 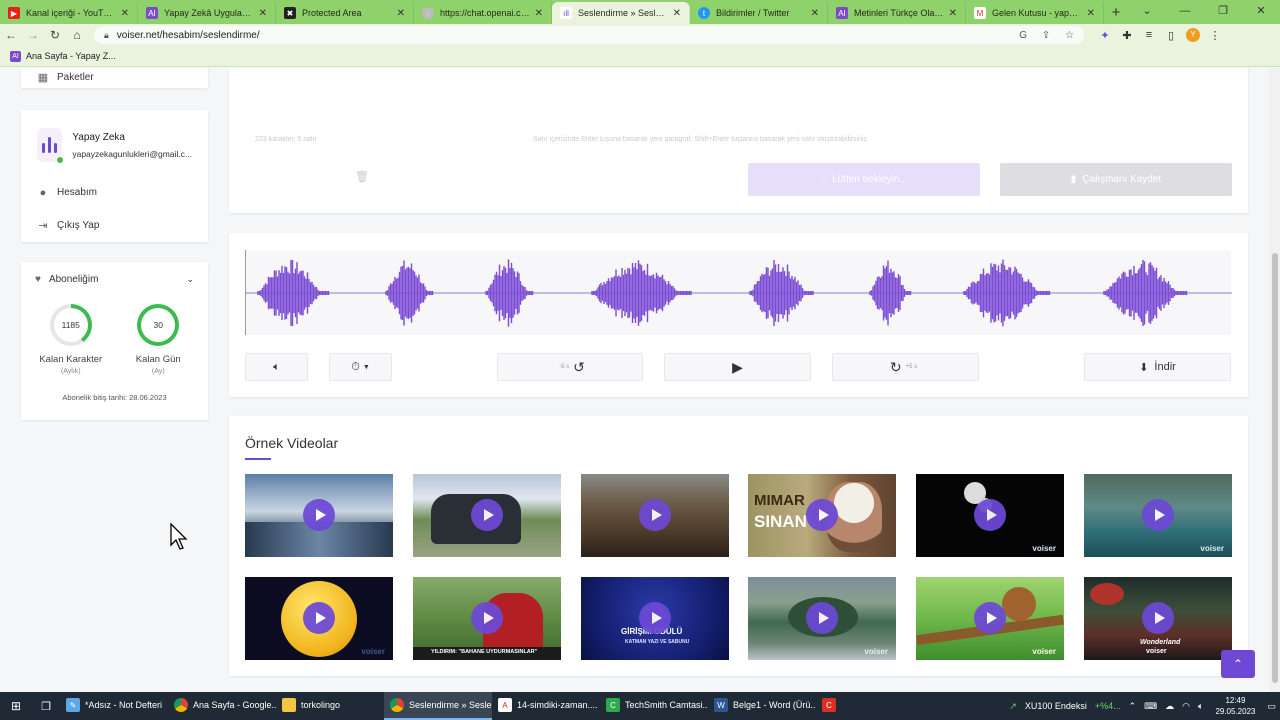 I want to click on system-clock: 12:49 29.05.2023, so click(x=1235, y=706).